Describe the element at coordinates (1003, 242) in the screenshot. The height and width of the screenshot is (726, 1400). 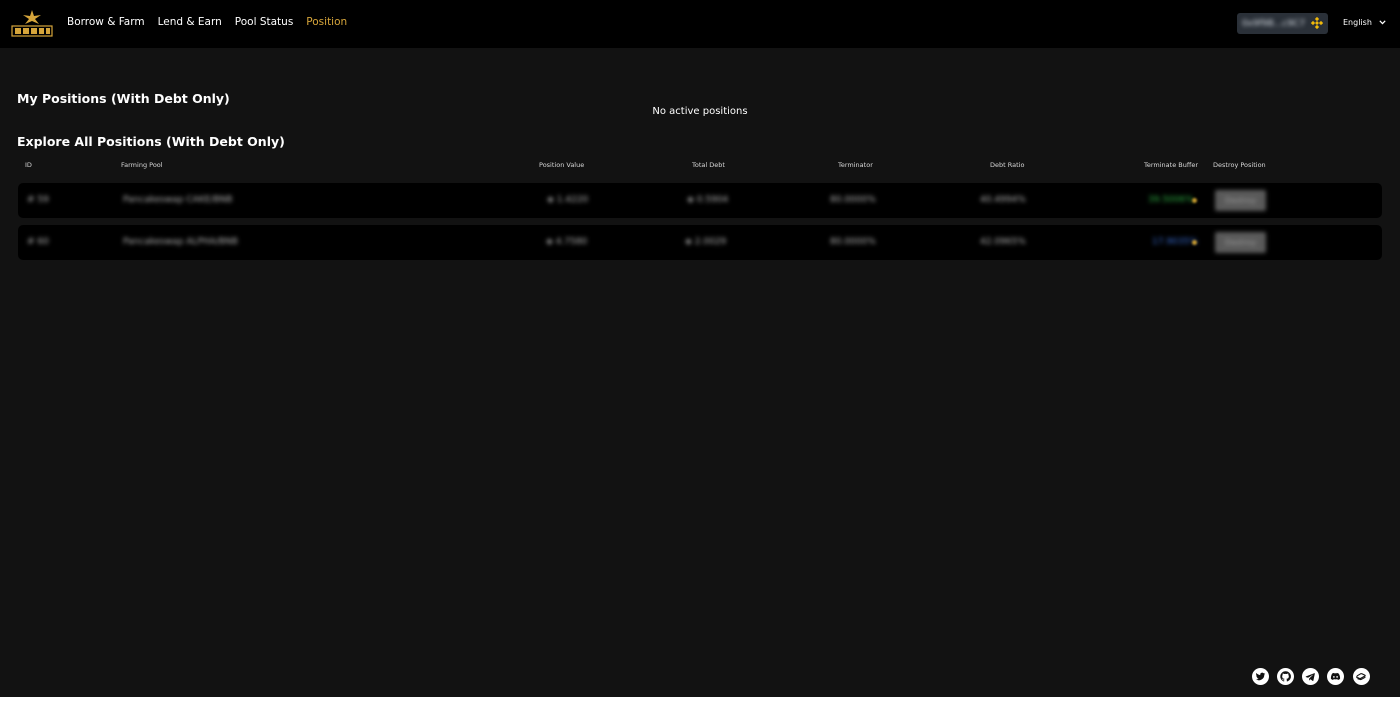
I see `debt-ratio: 42.0965%` at that location.